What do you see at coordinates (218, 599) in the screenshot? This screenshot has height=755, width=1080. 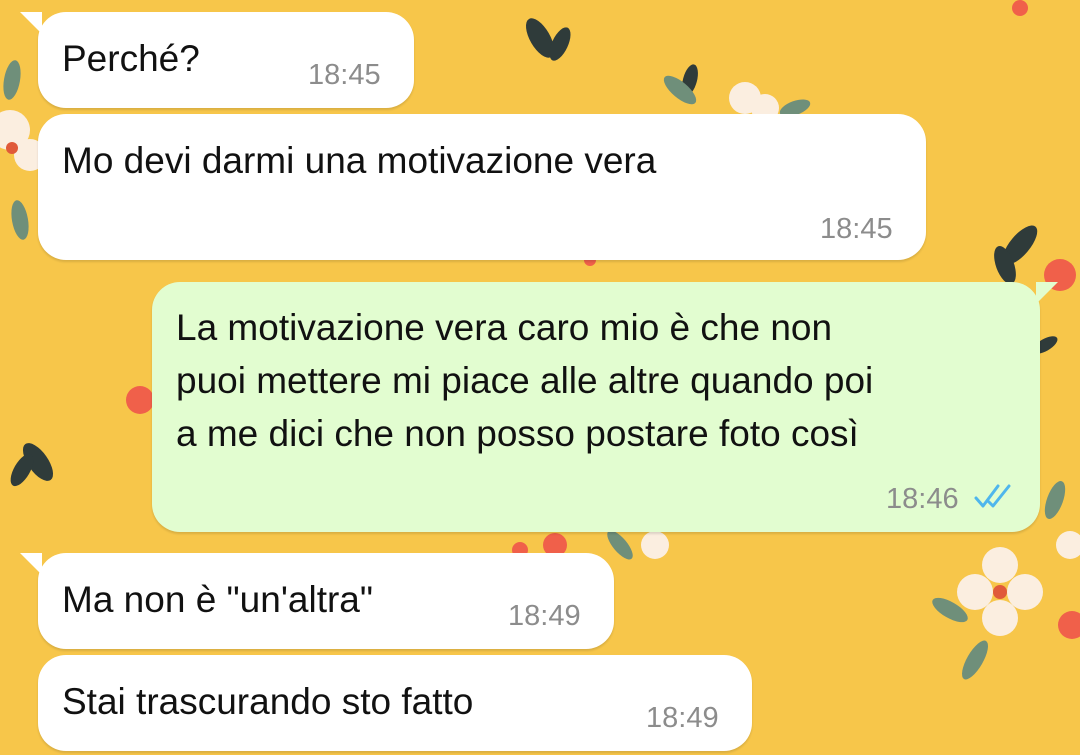 I see `message-text: Ma non è "un'altra"` at bounding box center [218, 599].